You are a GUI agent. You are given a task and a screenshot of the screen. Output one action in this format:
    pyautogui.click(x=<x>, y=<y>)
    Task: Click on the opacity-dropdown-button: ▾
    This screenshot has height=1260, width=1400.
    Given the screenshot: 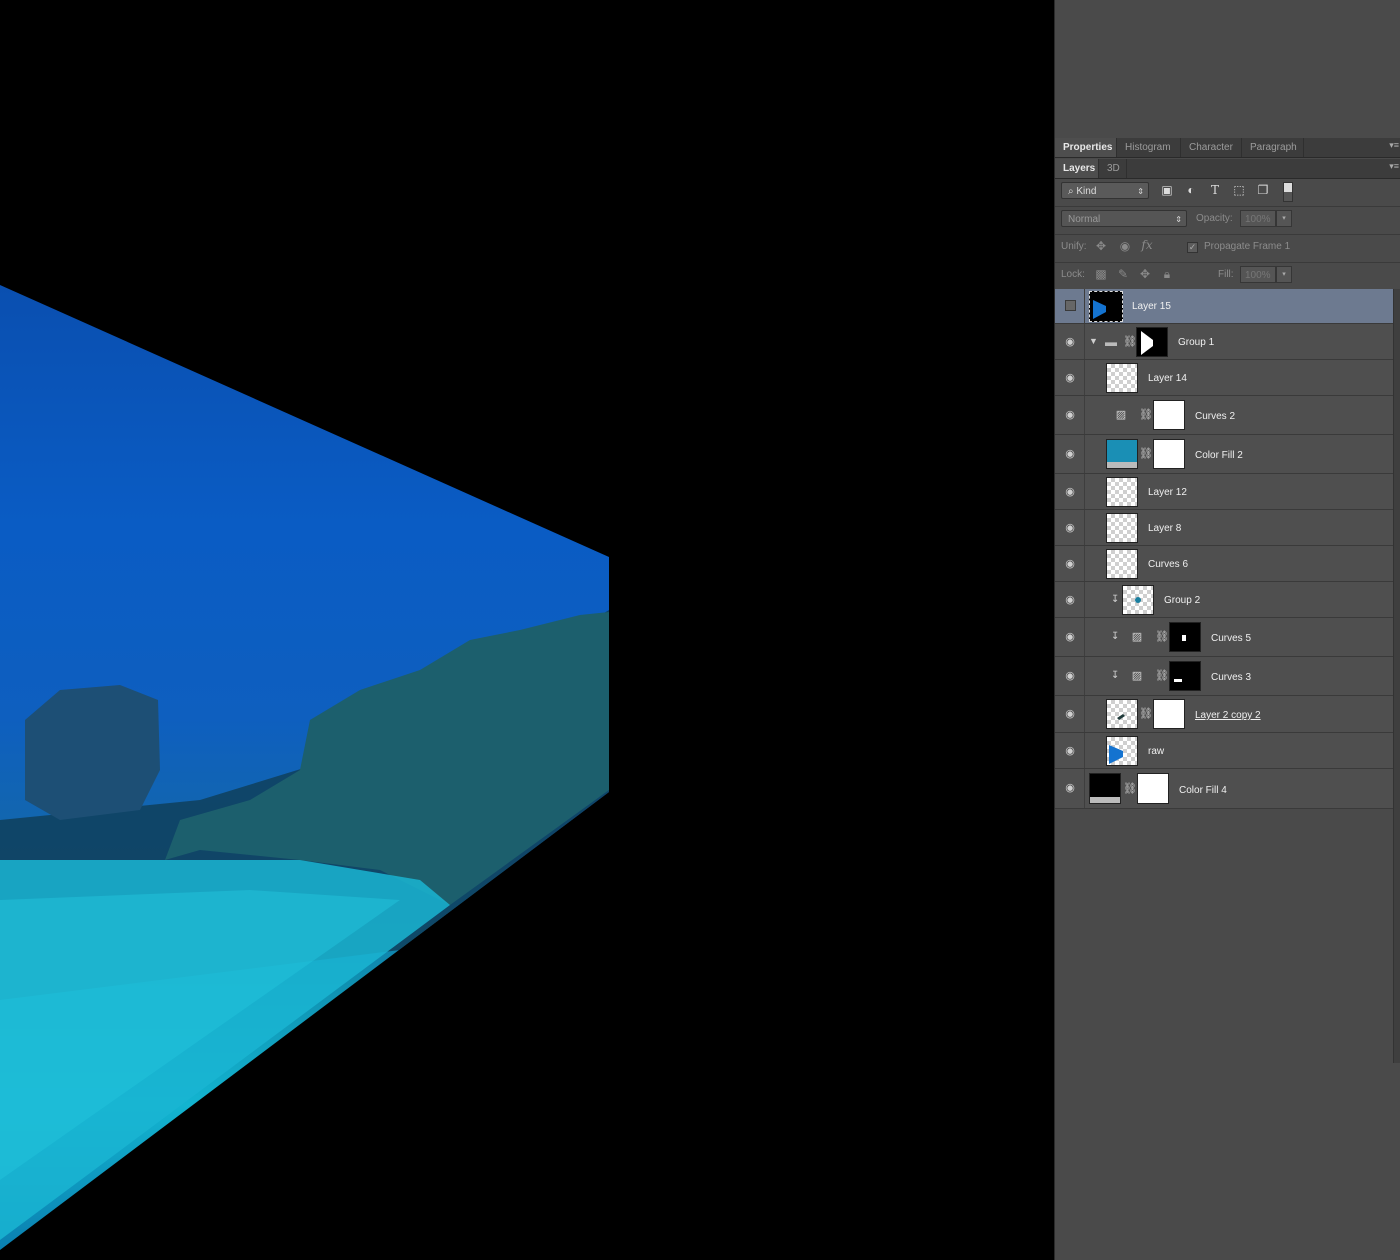 What is the action you would take?
    pyautogui.click(x=1284, y=218)
    